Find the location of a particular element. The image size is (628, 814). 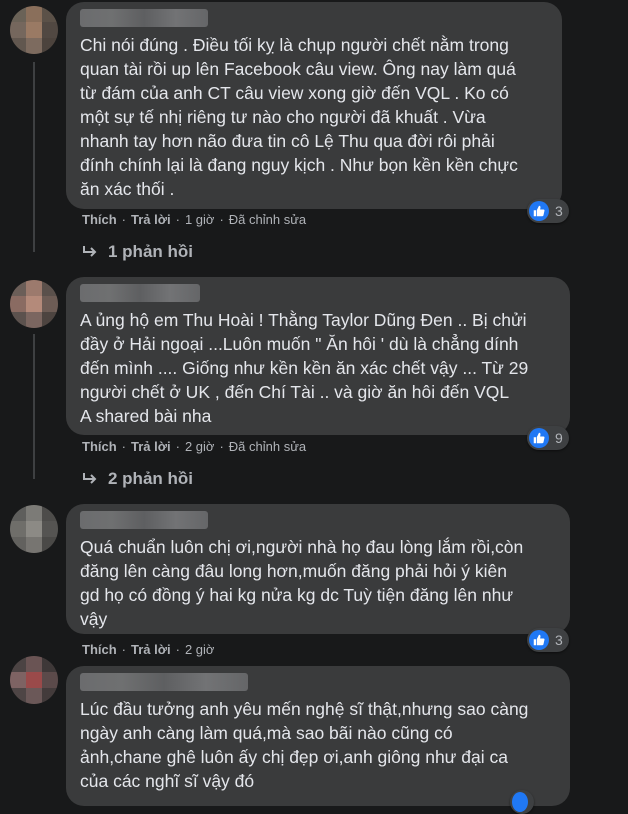

reaction-summary: 9 is located at coordinates (548, 438).